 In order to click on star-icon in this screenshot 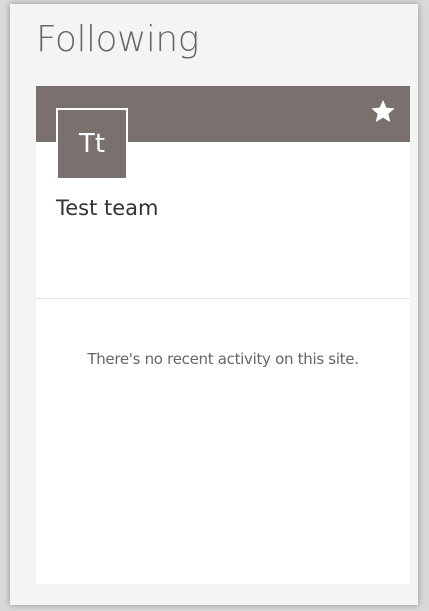, I will do `click(383, 111)`.